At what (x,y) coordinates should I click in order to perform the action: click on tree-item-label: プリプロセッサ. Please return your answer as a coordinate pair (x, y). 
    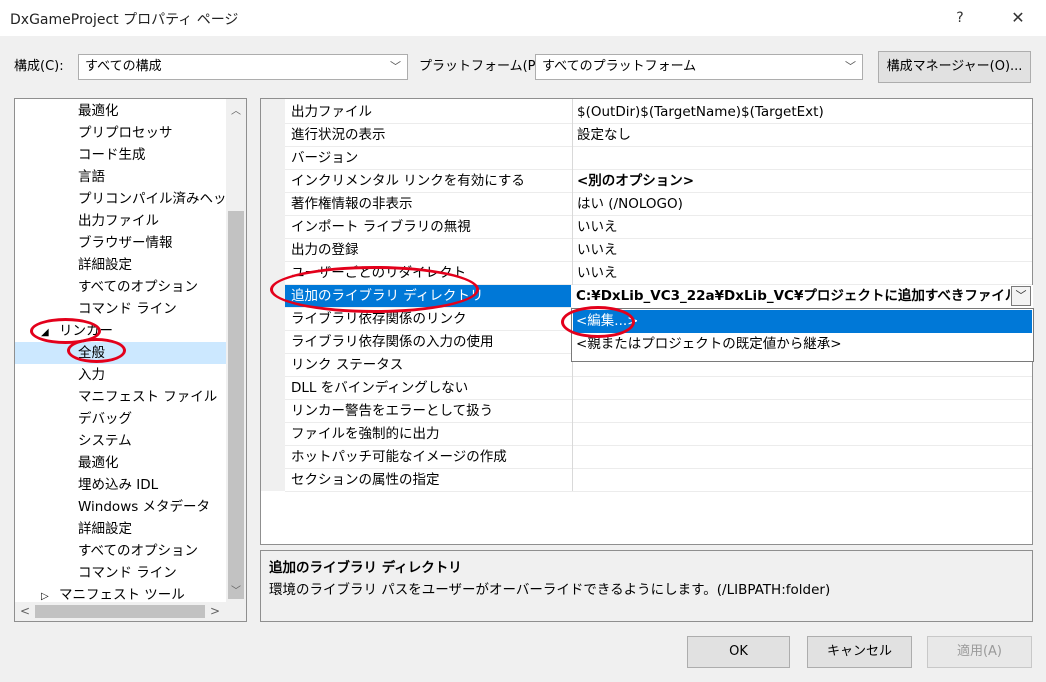
    Looking at the image, I should click on (125, 133).